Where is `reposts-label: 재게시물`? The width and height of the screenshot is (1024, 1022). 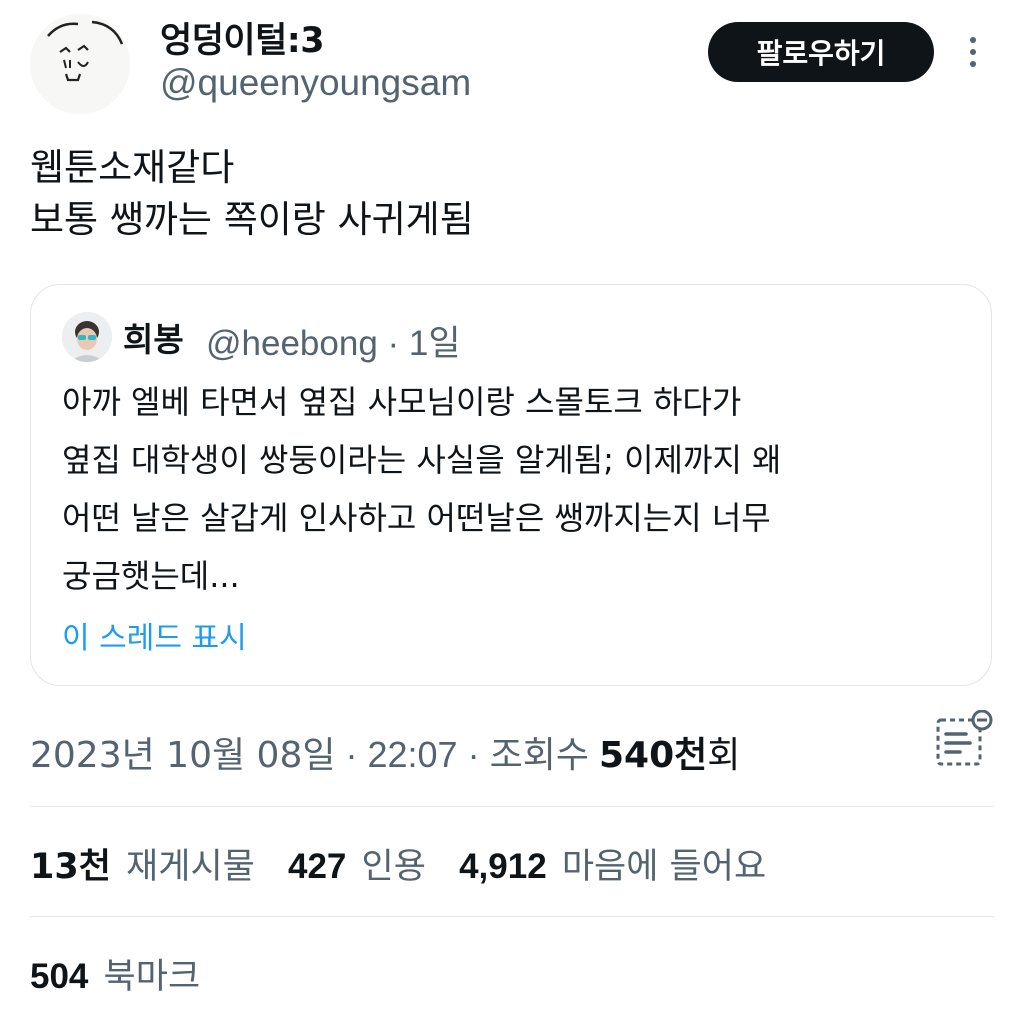
reposts-label: 재게시물 is located at coordinates (190, 867).